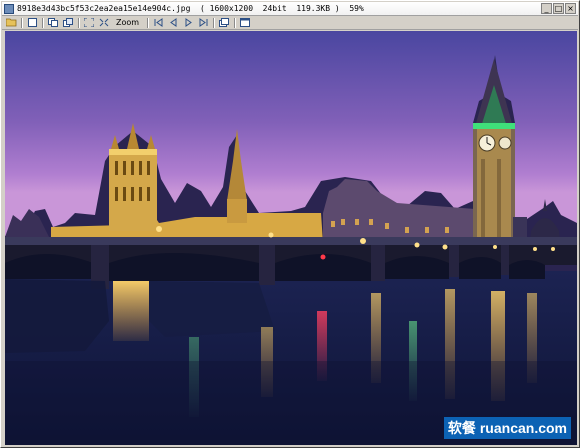  Describe the element at coordinates (523, 428) in the screenshot. I see `watermark-url: ruancan.com` at that location.